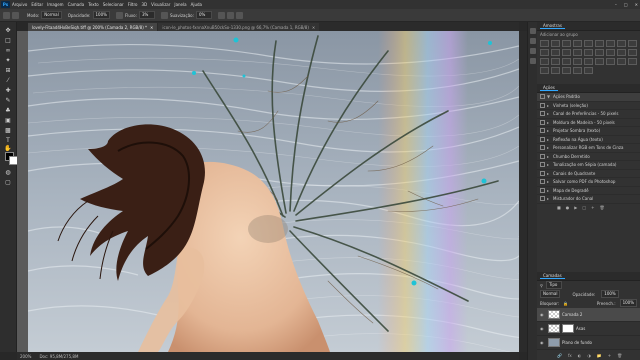 This screenshot has height=360, width=640. What do you see at coordinates (239, 15) in the screenshot?
I see `symmetry-icon` at bounding box center [239, 15].